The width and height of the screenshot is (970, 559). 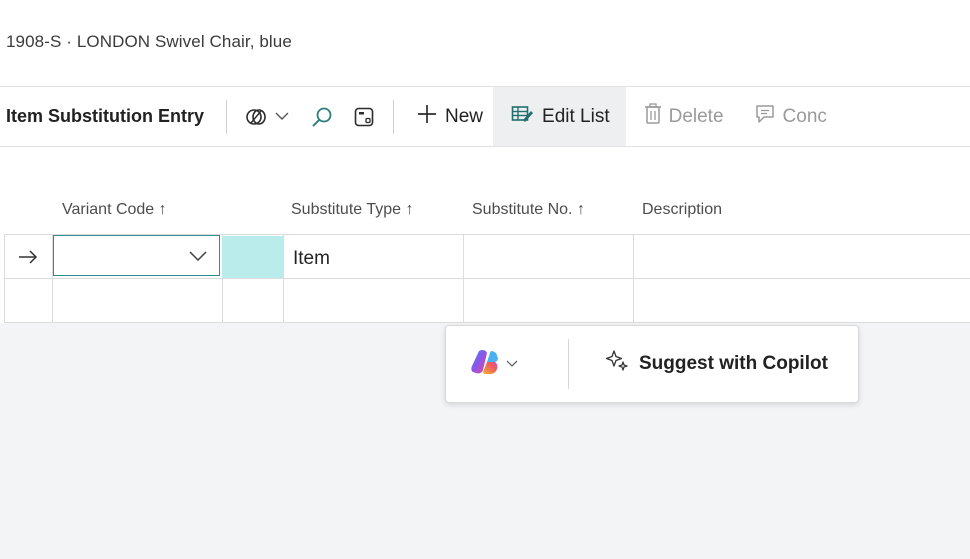 I want to click on filter-pane-button, so click(x=267, y=116).